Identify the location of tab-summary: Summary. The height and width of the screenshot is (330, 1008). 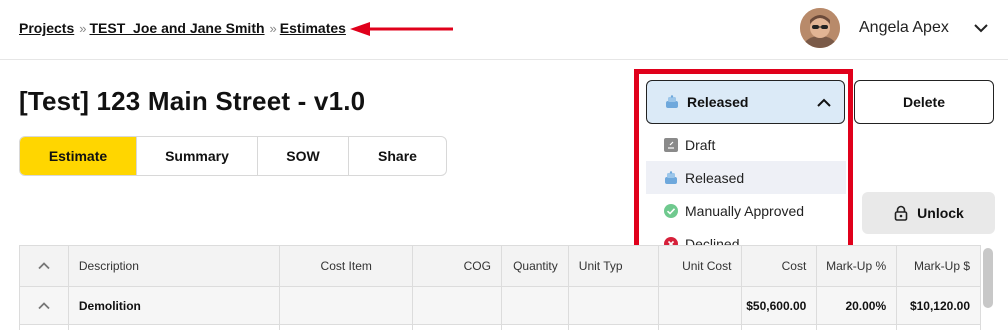
(197, 156).